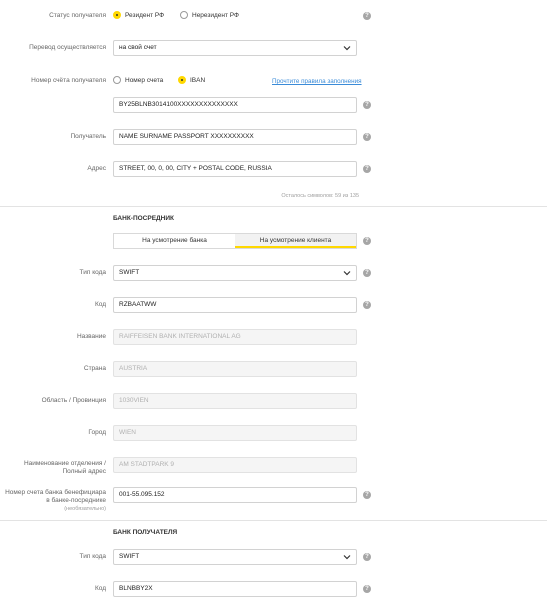 The image size is (547, 600). Describe the element at coordinates (92, 556) in the screenshot. I see `recipient-bank-code-type-label: Тип кода` at that location.